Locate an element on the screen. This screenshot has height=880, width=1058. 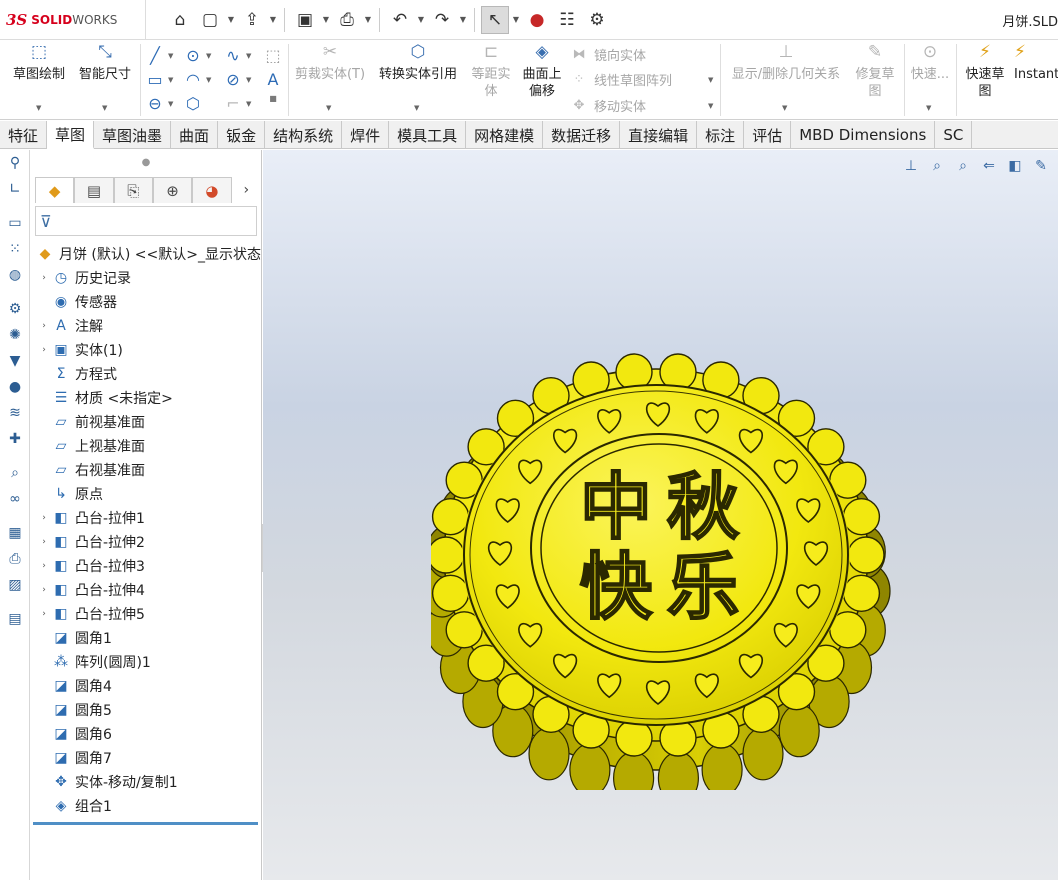
section-view-icon: ◧ is located at coordinates (1015, 166).